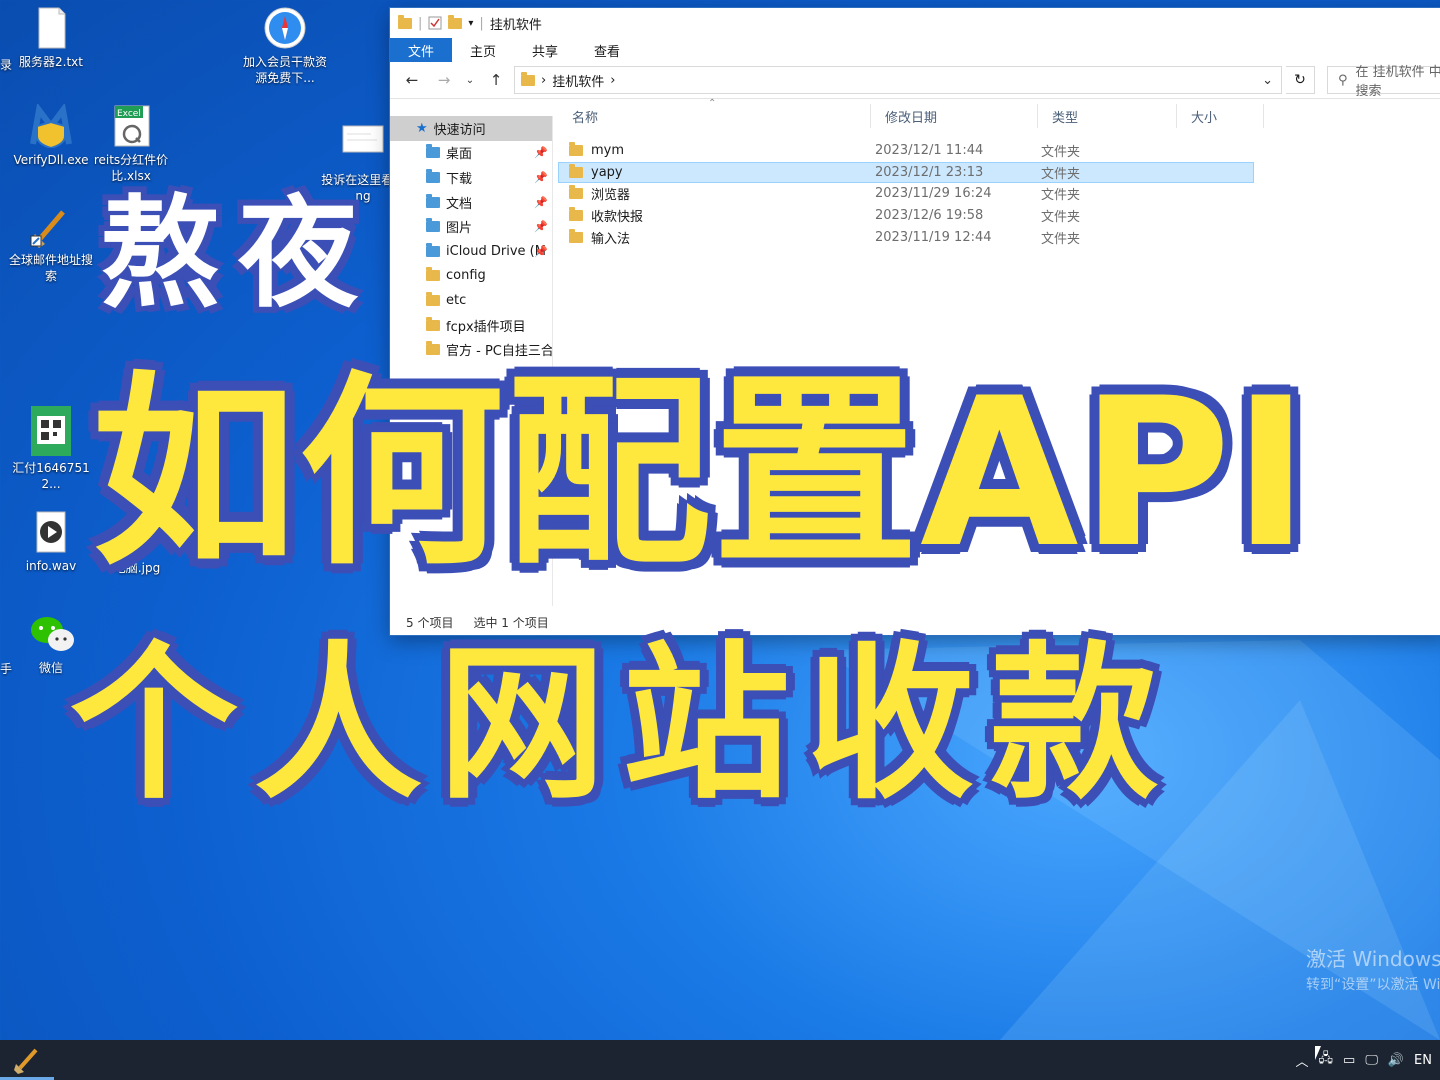 The image size is (1440, 1080). What do you see at coordinates (455, 21) in the screenshot?
I see `new-folder-icon` at bounding box center [455, 21].